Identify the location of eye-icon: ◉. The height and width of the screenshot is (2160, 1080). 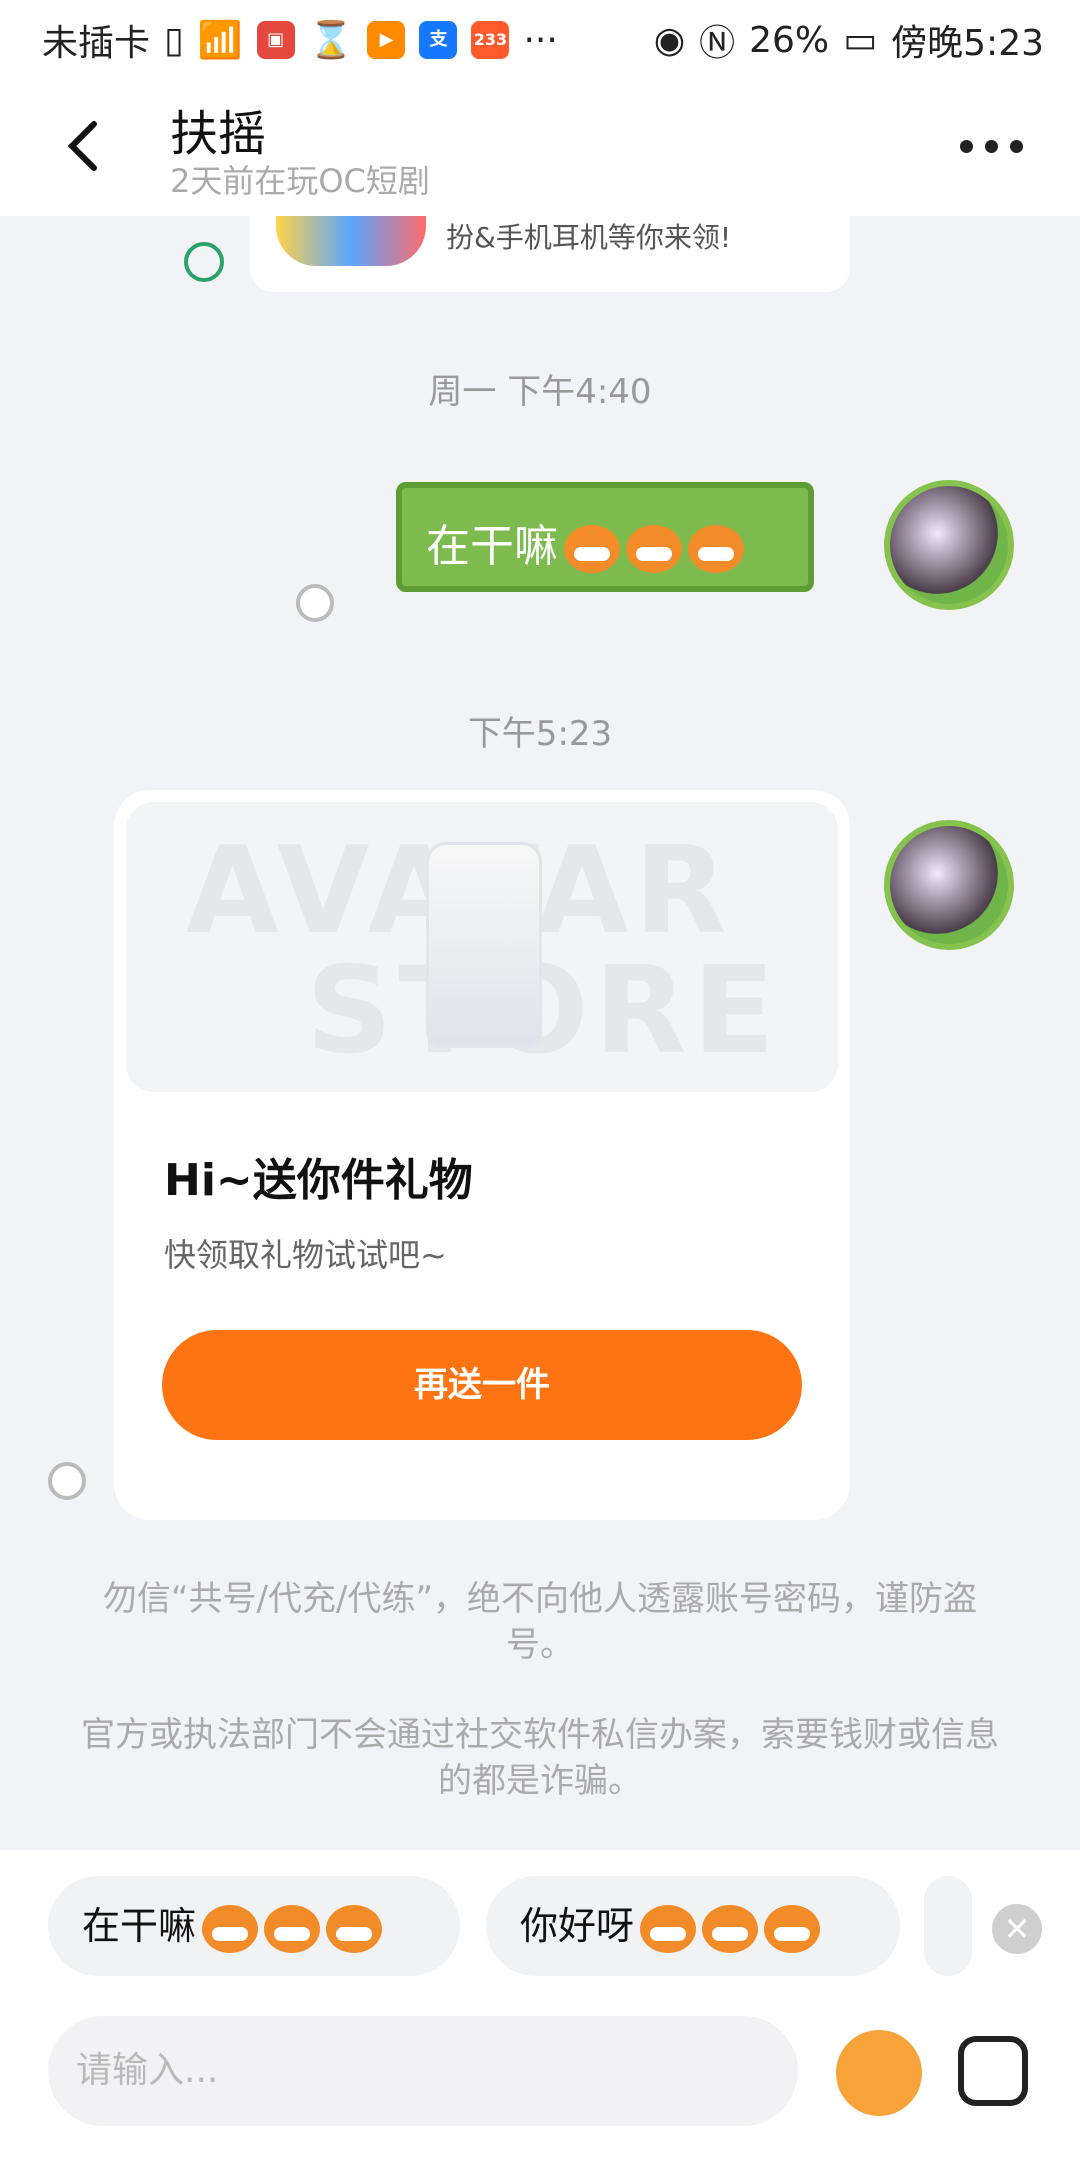
(669, 40).